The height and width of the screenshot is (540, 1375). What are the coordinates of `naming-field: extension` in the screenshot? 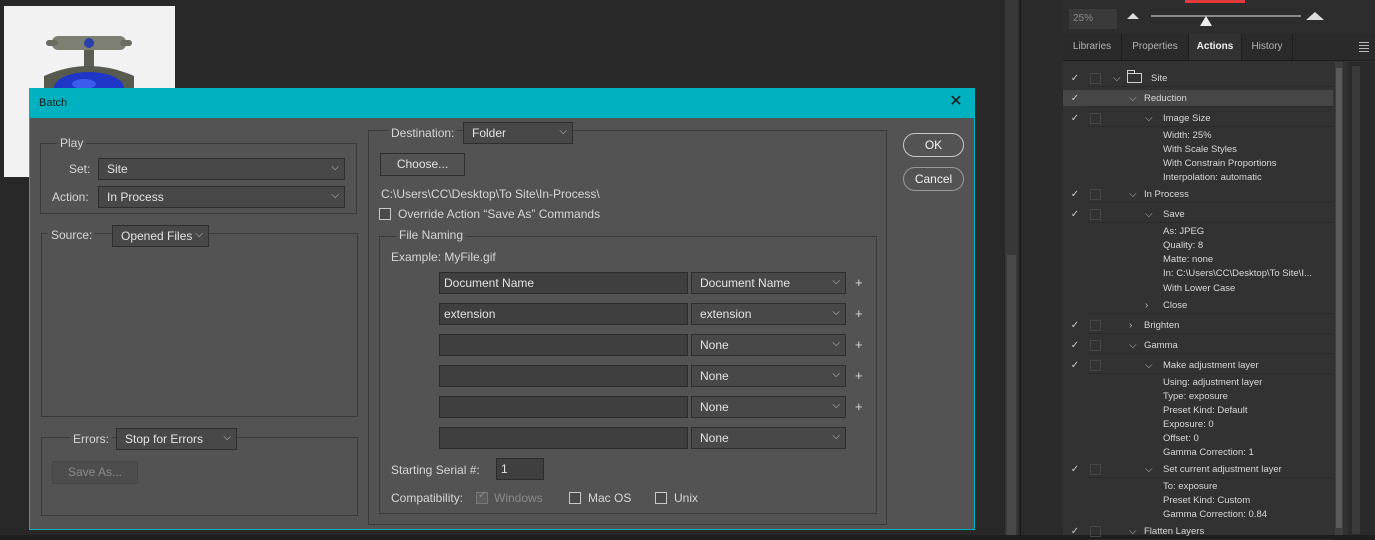 It's located at (563, 314).